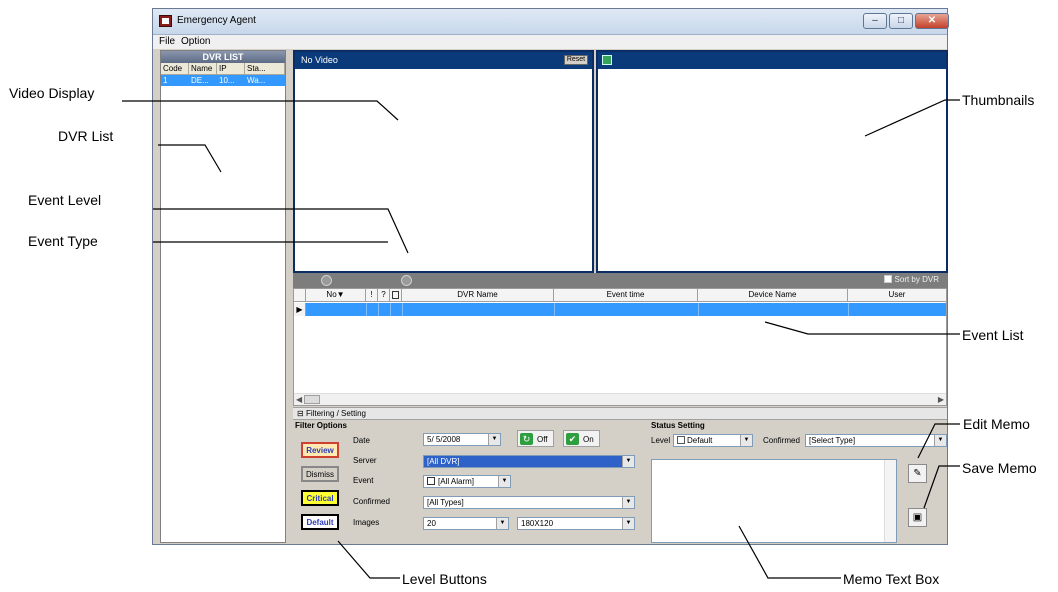 This screenshot has height=592, width=1058. I want to click on sort-by-dvr-checkbox: Sort by DVR, so click(911, 279).